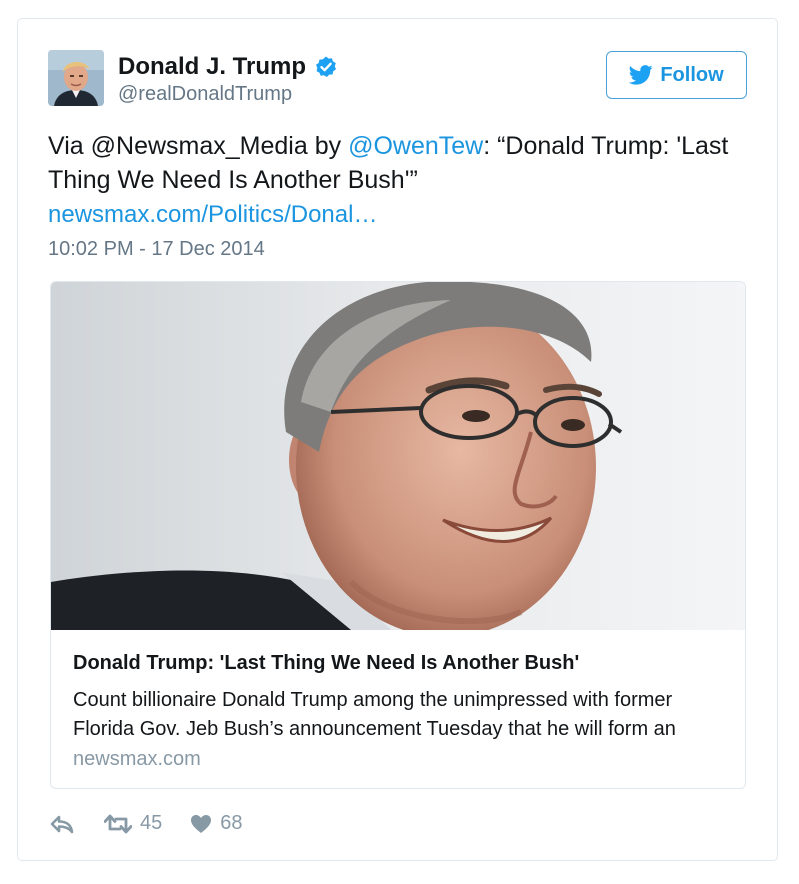 The height and width of the screenshot is (884, 799). What do you see at coordinates (326, 67) in the screenshot?
I see `verified-badge-icon` at bounding box center [326, 67].